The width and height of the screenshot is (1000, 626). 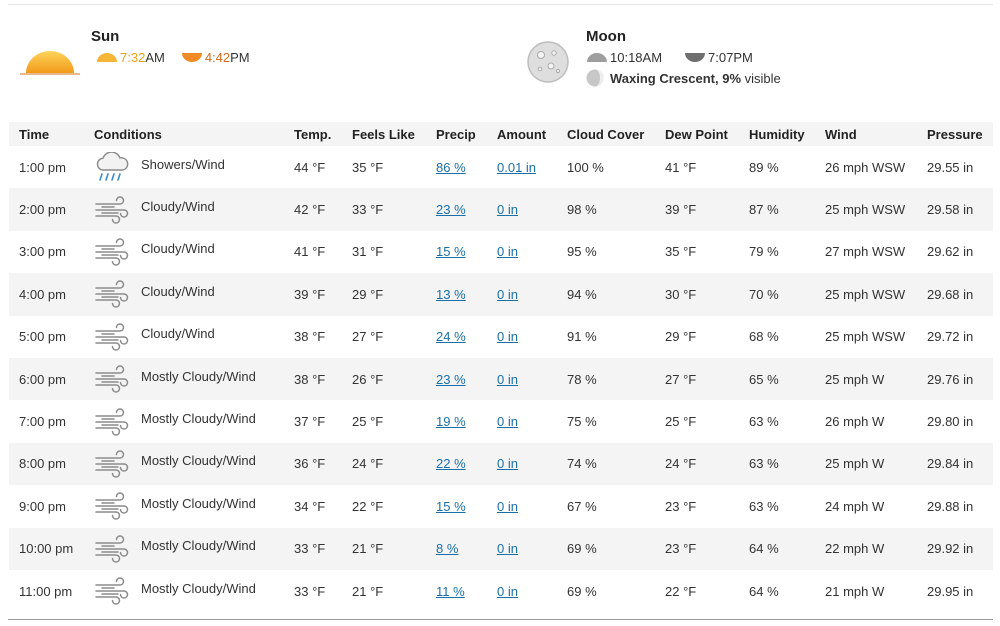 What do you see at coordinates (606, 36) in the screenshot?
I see `moon-title: Moon` at bounding box center [606, 36].